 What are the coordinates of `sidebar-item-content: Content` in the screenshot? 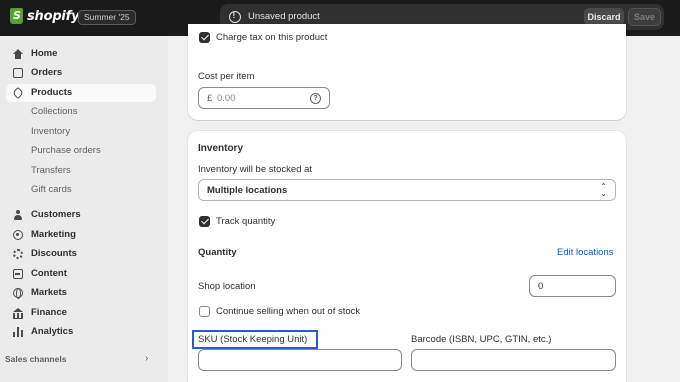 It's located at (81, 274).